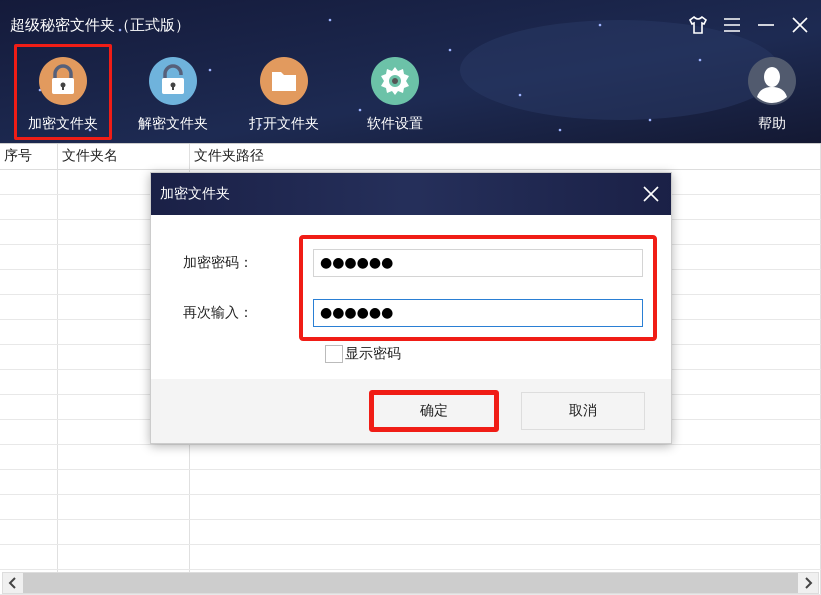 The image size is (821, 595). What do you see at coordinates (284, 81) in the screenshot?
I see `folder-icon` at bounding box center [284, 81].